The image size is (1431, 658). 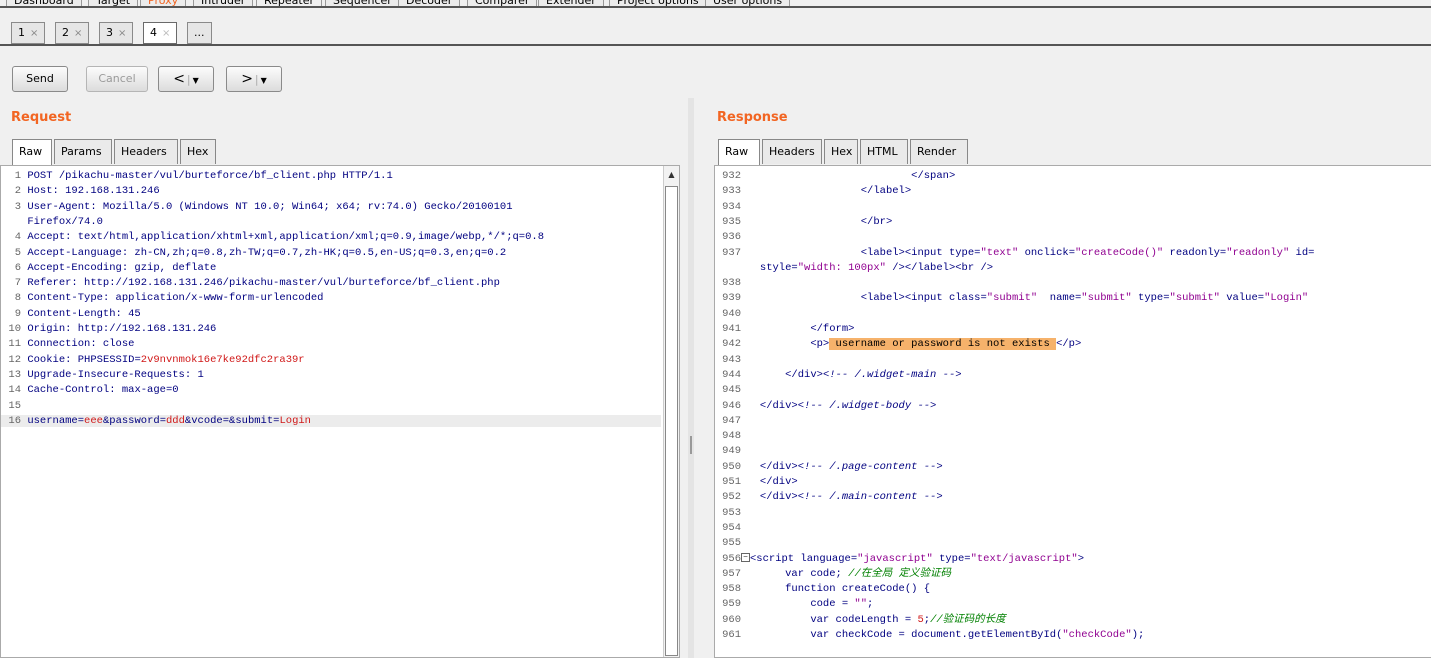 What do you see at coordinates (40, 79) in the screenshot?
I see `send-button: Send` at bounding box center [40, 79].